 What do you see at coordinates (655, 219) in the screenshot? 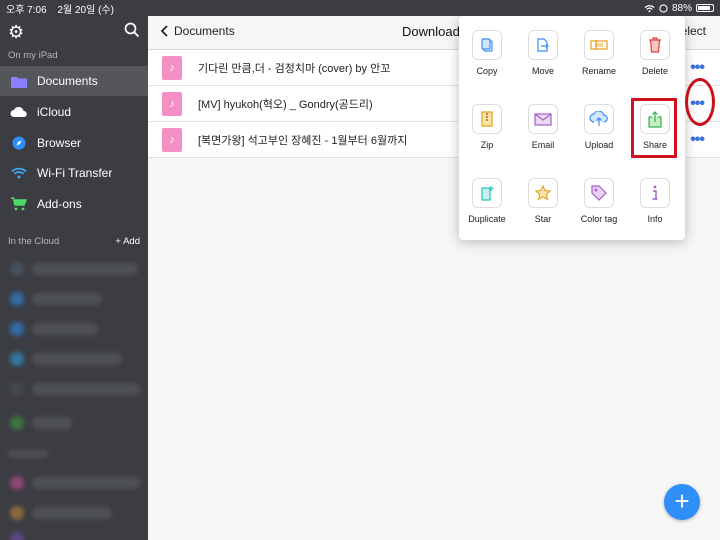
I see `action-label: Info` at bounding box center [655, 219].